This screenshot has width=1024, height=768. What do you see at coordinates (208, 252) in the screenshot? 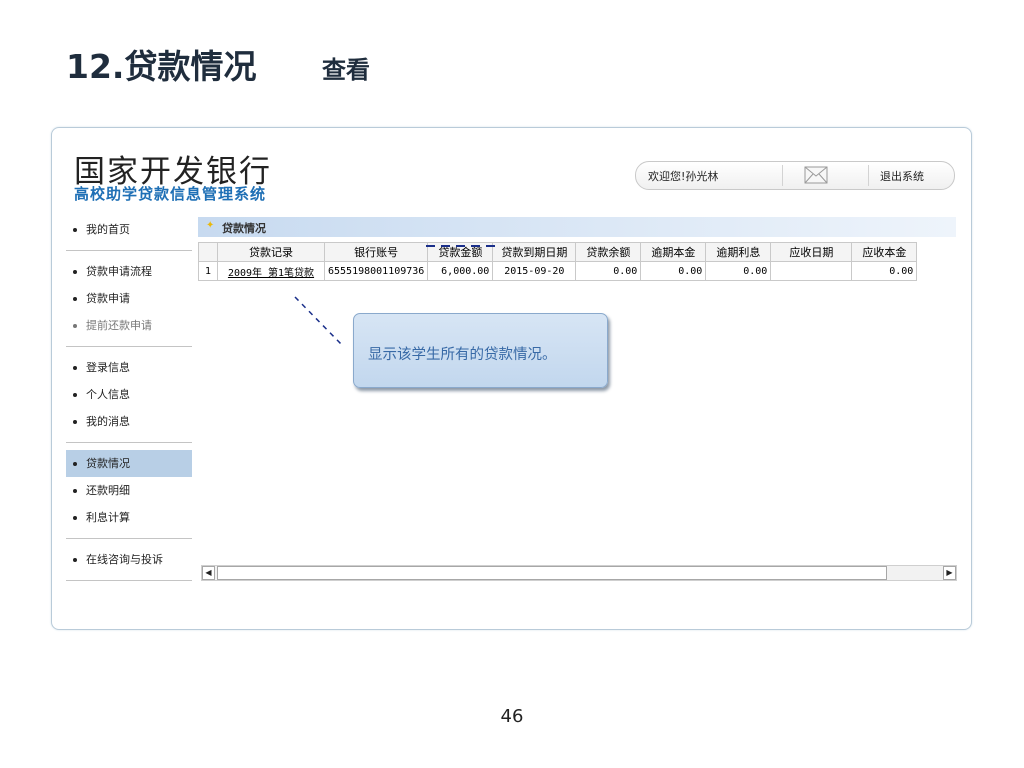
I see `column-header` at bounding box center [208, 252].